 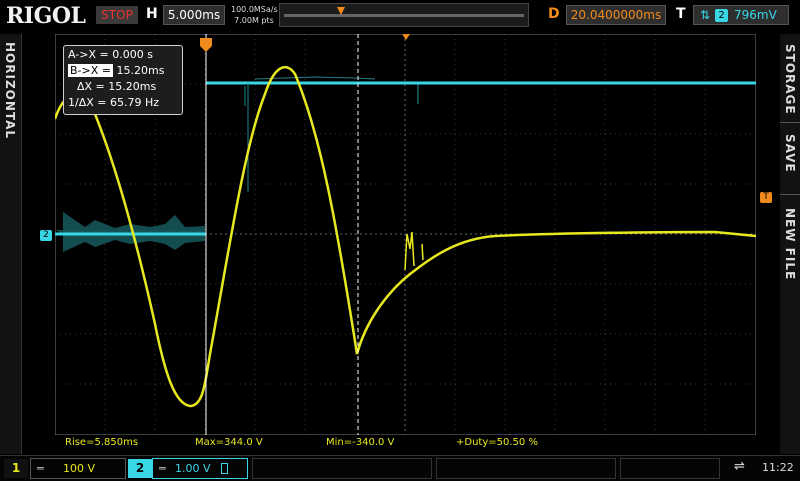 I want to click on duty-measurement: +Duty=50.50 %, so click(x=497, y=442).